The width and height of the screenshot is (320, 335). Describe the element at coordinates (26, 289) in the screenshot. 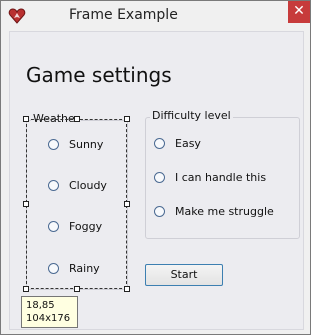

I see `resize-handle-bottom-left` at that location.